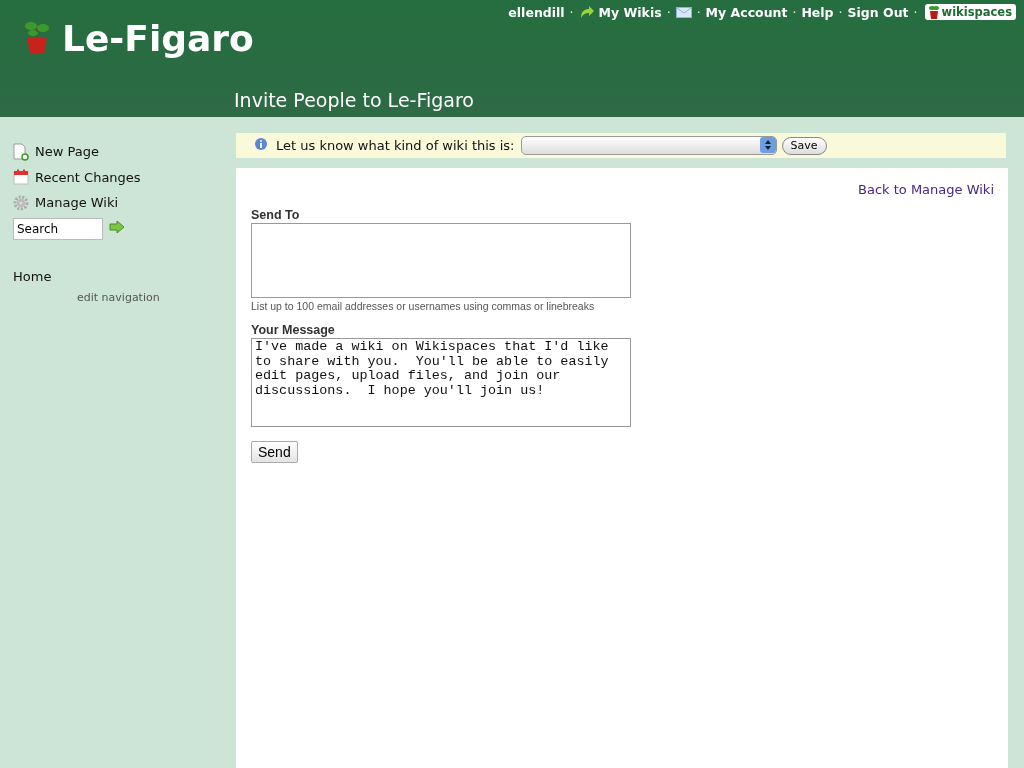 Image resolution: width=1024 pixels, height=768 pixels. Describe the element at coordinates (118, 297) in the screenshot. I see `edit-navigation-link: edit navigation` at that location.